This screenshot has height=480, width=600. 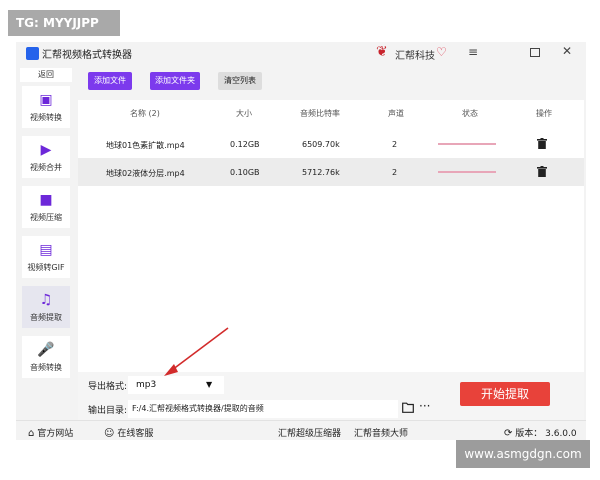 What do you see at coordinates (523, 454) in the screenshot?
I see `watermark-bottom: www.asmgdgn.com` at bounding box center [523, 454].